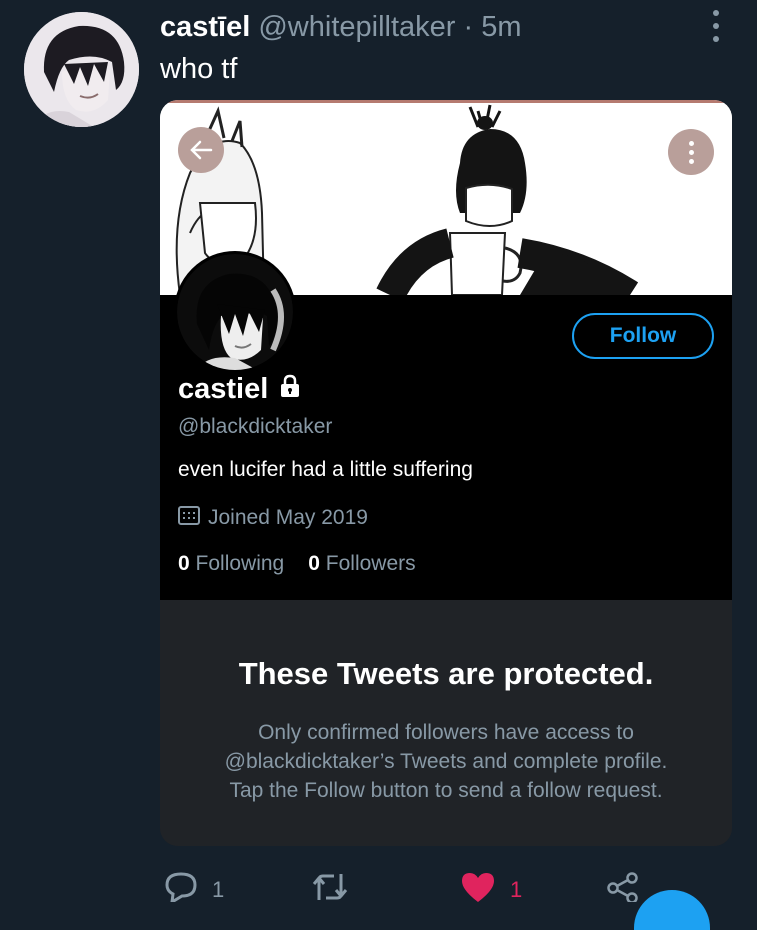 This screenshot has width=757, height=930. What do you see at coordinates (501, 27) in the screenshot?
I see `tweet-time: 5m` at bounding box center [501, 27].